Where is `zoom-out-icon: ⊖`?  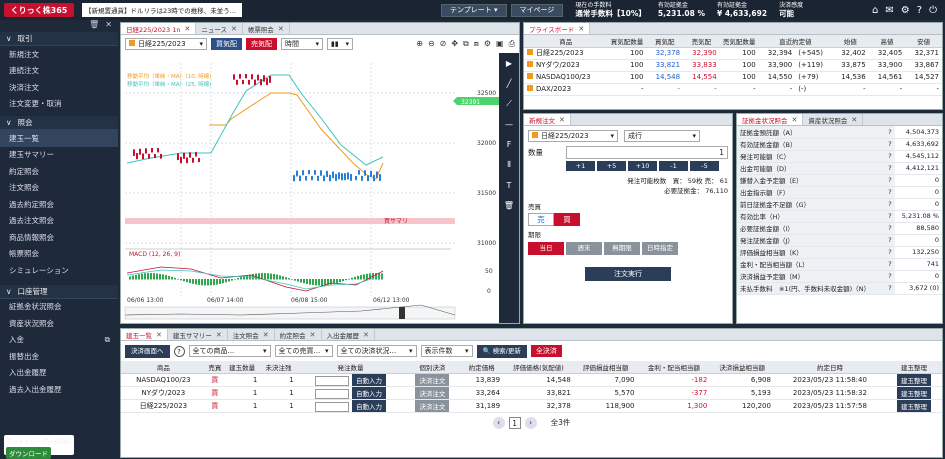 zoom-out-icon: ⊖ is located at coordinates (431, 44).